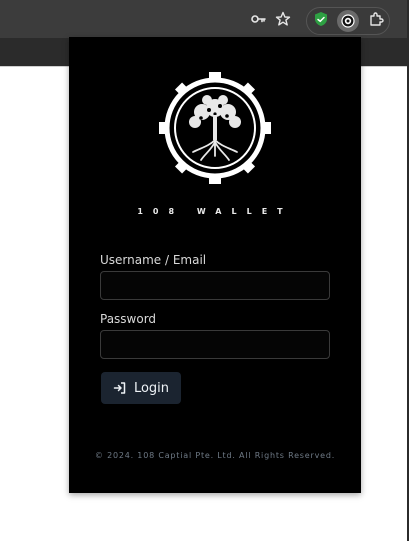 The height and width of the screenshot is (541, 409). I want to click on tree-logo, so click(215, 128).